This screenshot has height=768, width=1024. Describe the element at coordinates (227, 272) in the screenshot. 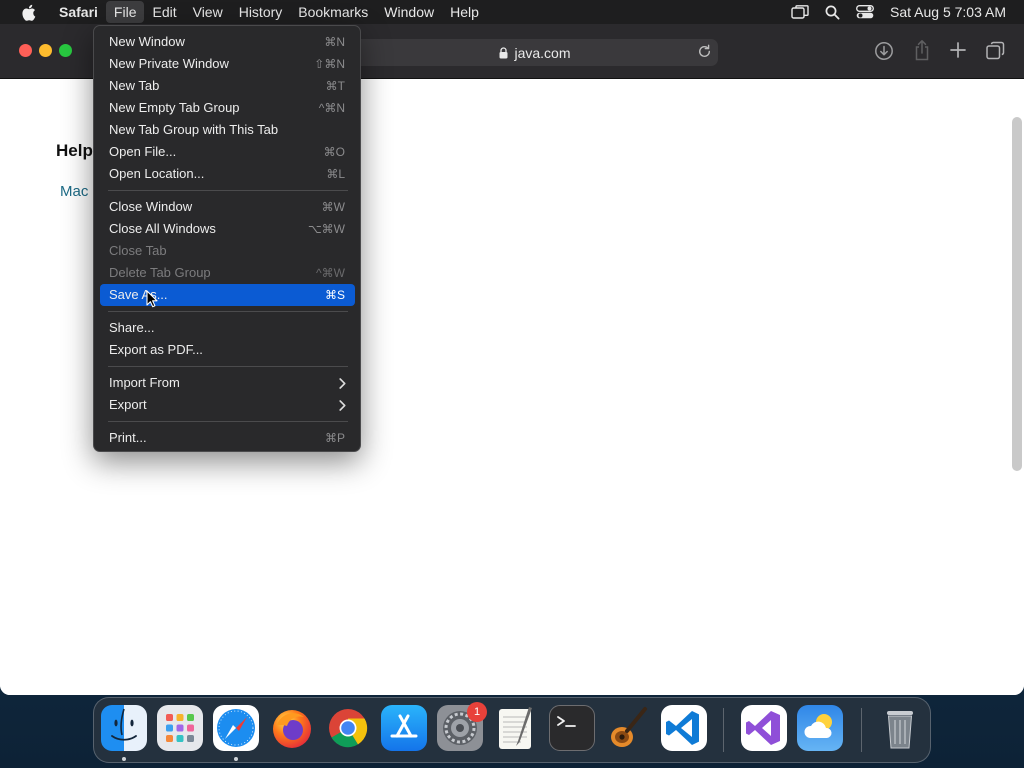

I see `menu-item-delete-tab-group: Delete Tab Group ^⌘W` at that location.